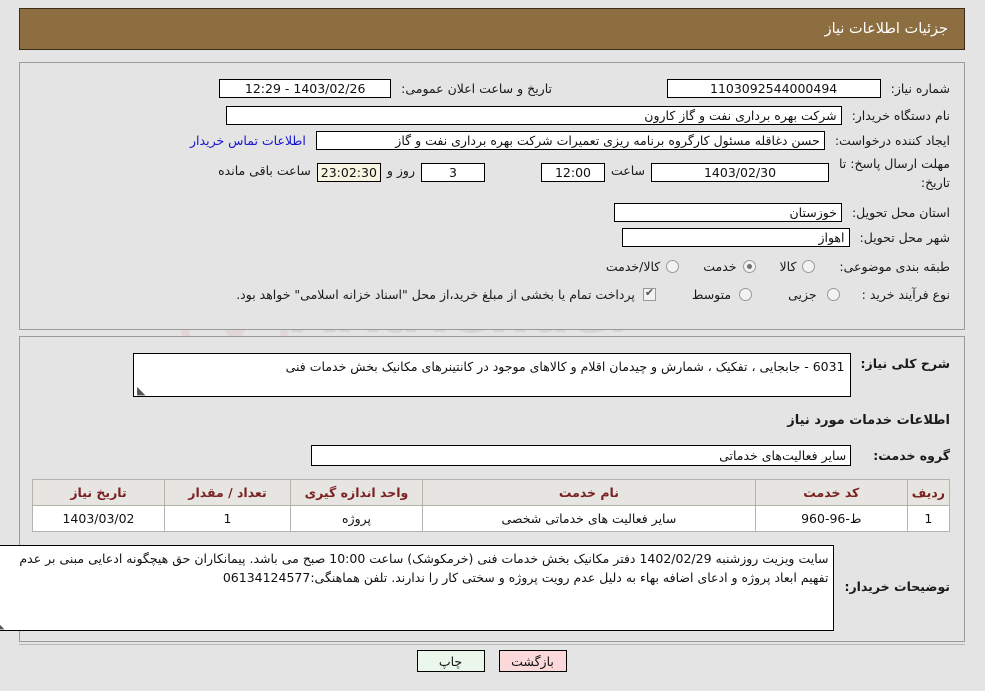  I want to click on col-unit: واحد اندازه گیری, so click(357, 492).